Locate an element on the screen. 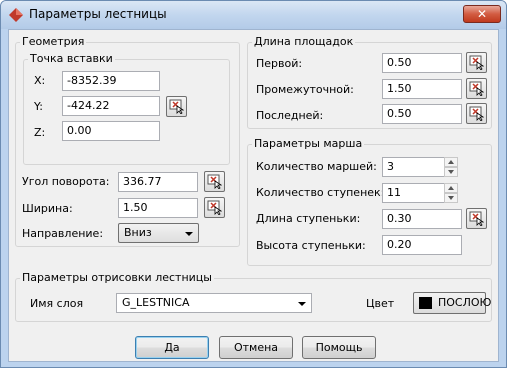 The width and height of the screenshot is (507, 368). geometry-legend: Геометрия is located at coordinates (53, 41).